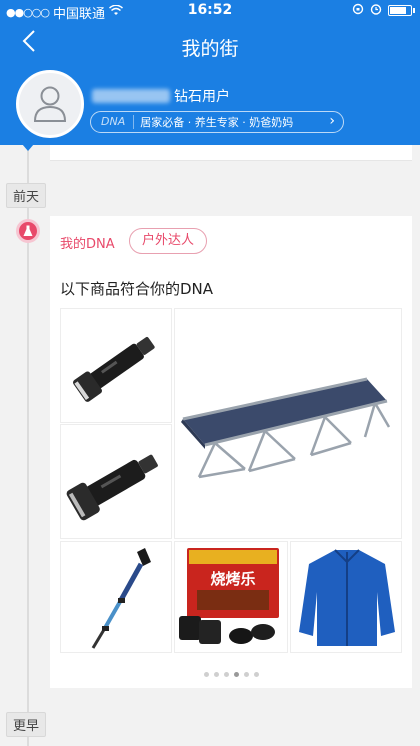 The width and height of the screenshot is (420, 746). I want to click on status-bar: ●●○○○ 中国联通 16:52, so click(210, 11).